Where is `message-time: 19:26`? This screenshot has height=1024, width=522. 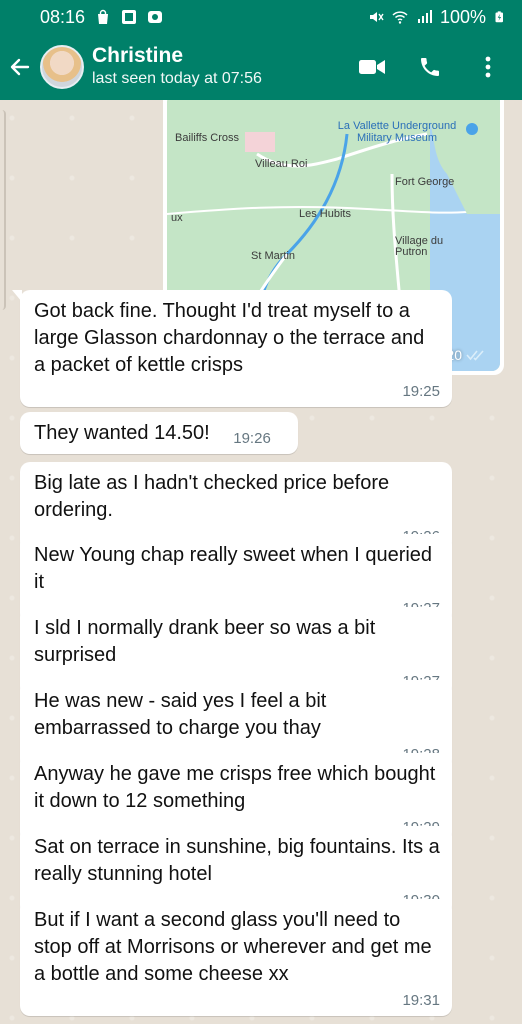
message-time: 19:26 is located at coordinates (252, 438).